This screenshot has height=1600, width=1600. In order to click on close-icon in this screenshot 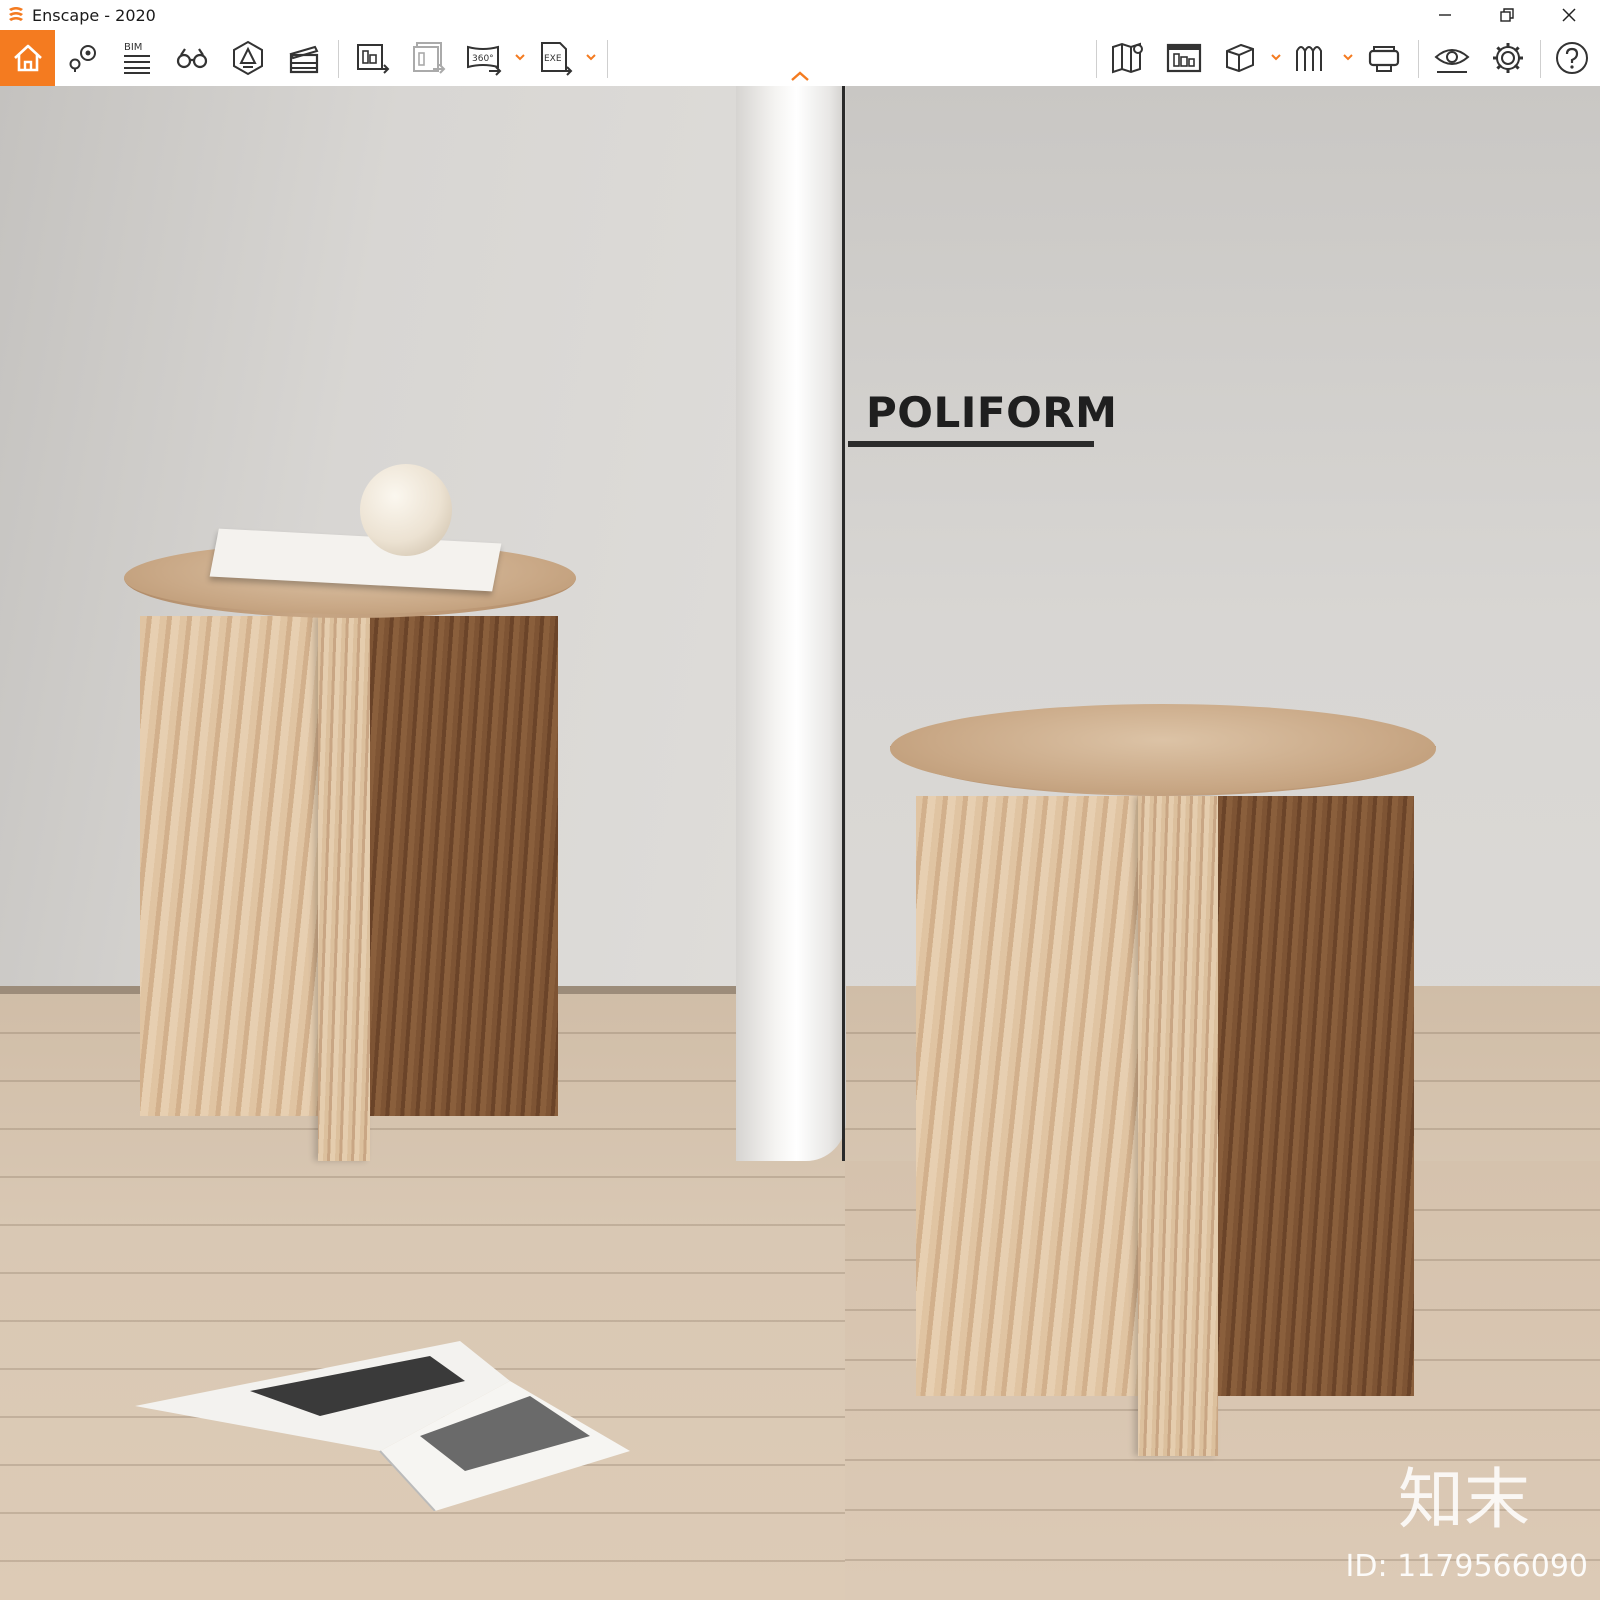, I will do `click(1569, 15)`.